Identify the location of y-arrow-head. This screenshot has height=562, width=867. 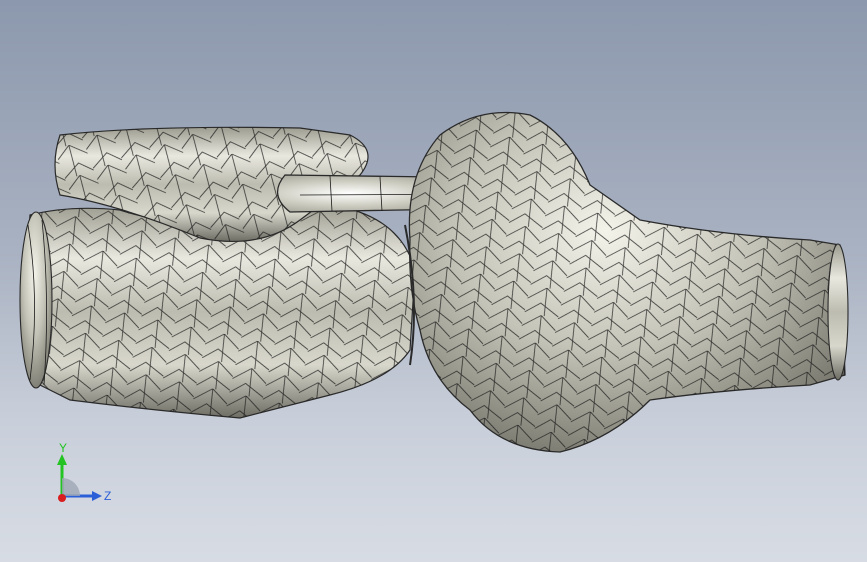
(62, 459).